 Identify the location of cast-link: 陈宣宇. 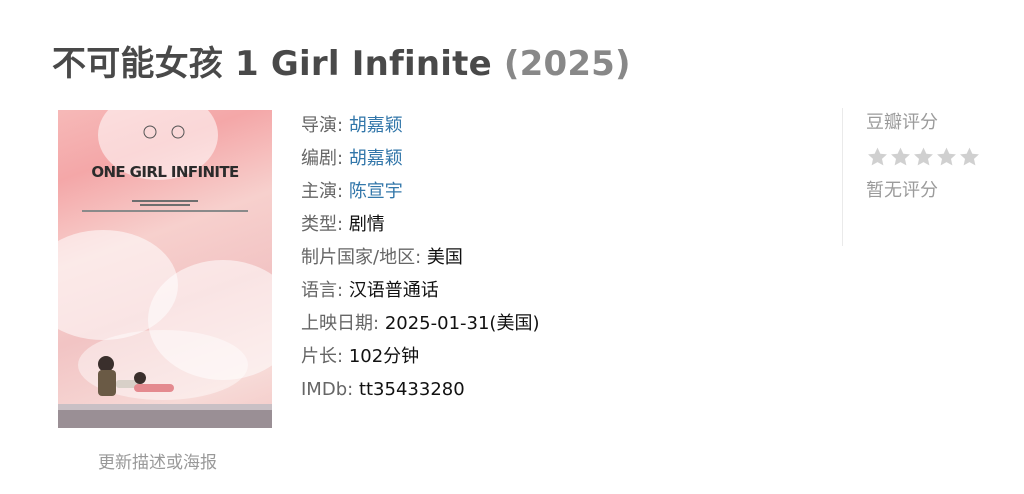
(376, 191).